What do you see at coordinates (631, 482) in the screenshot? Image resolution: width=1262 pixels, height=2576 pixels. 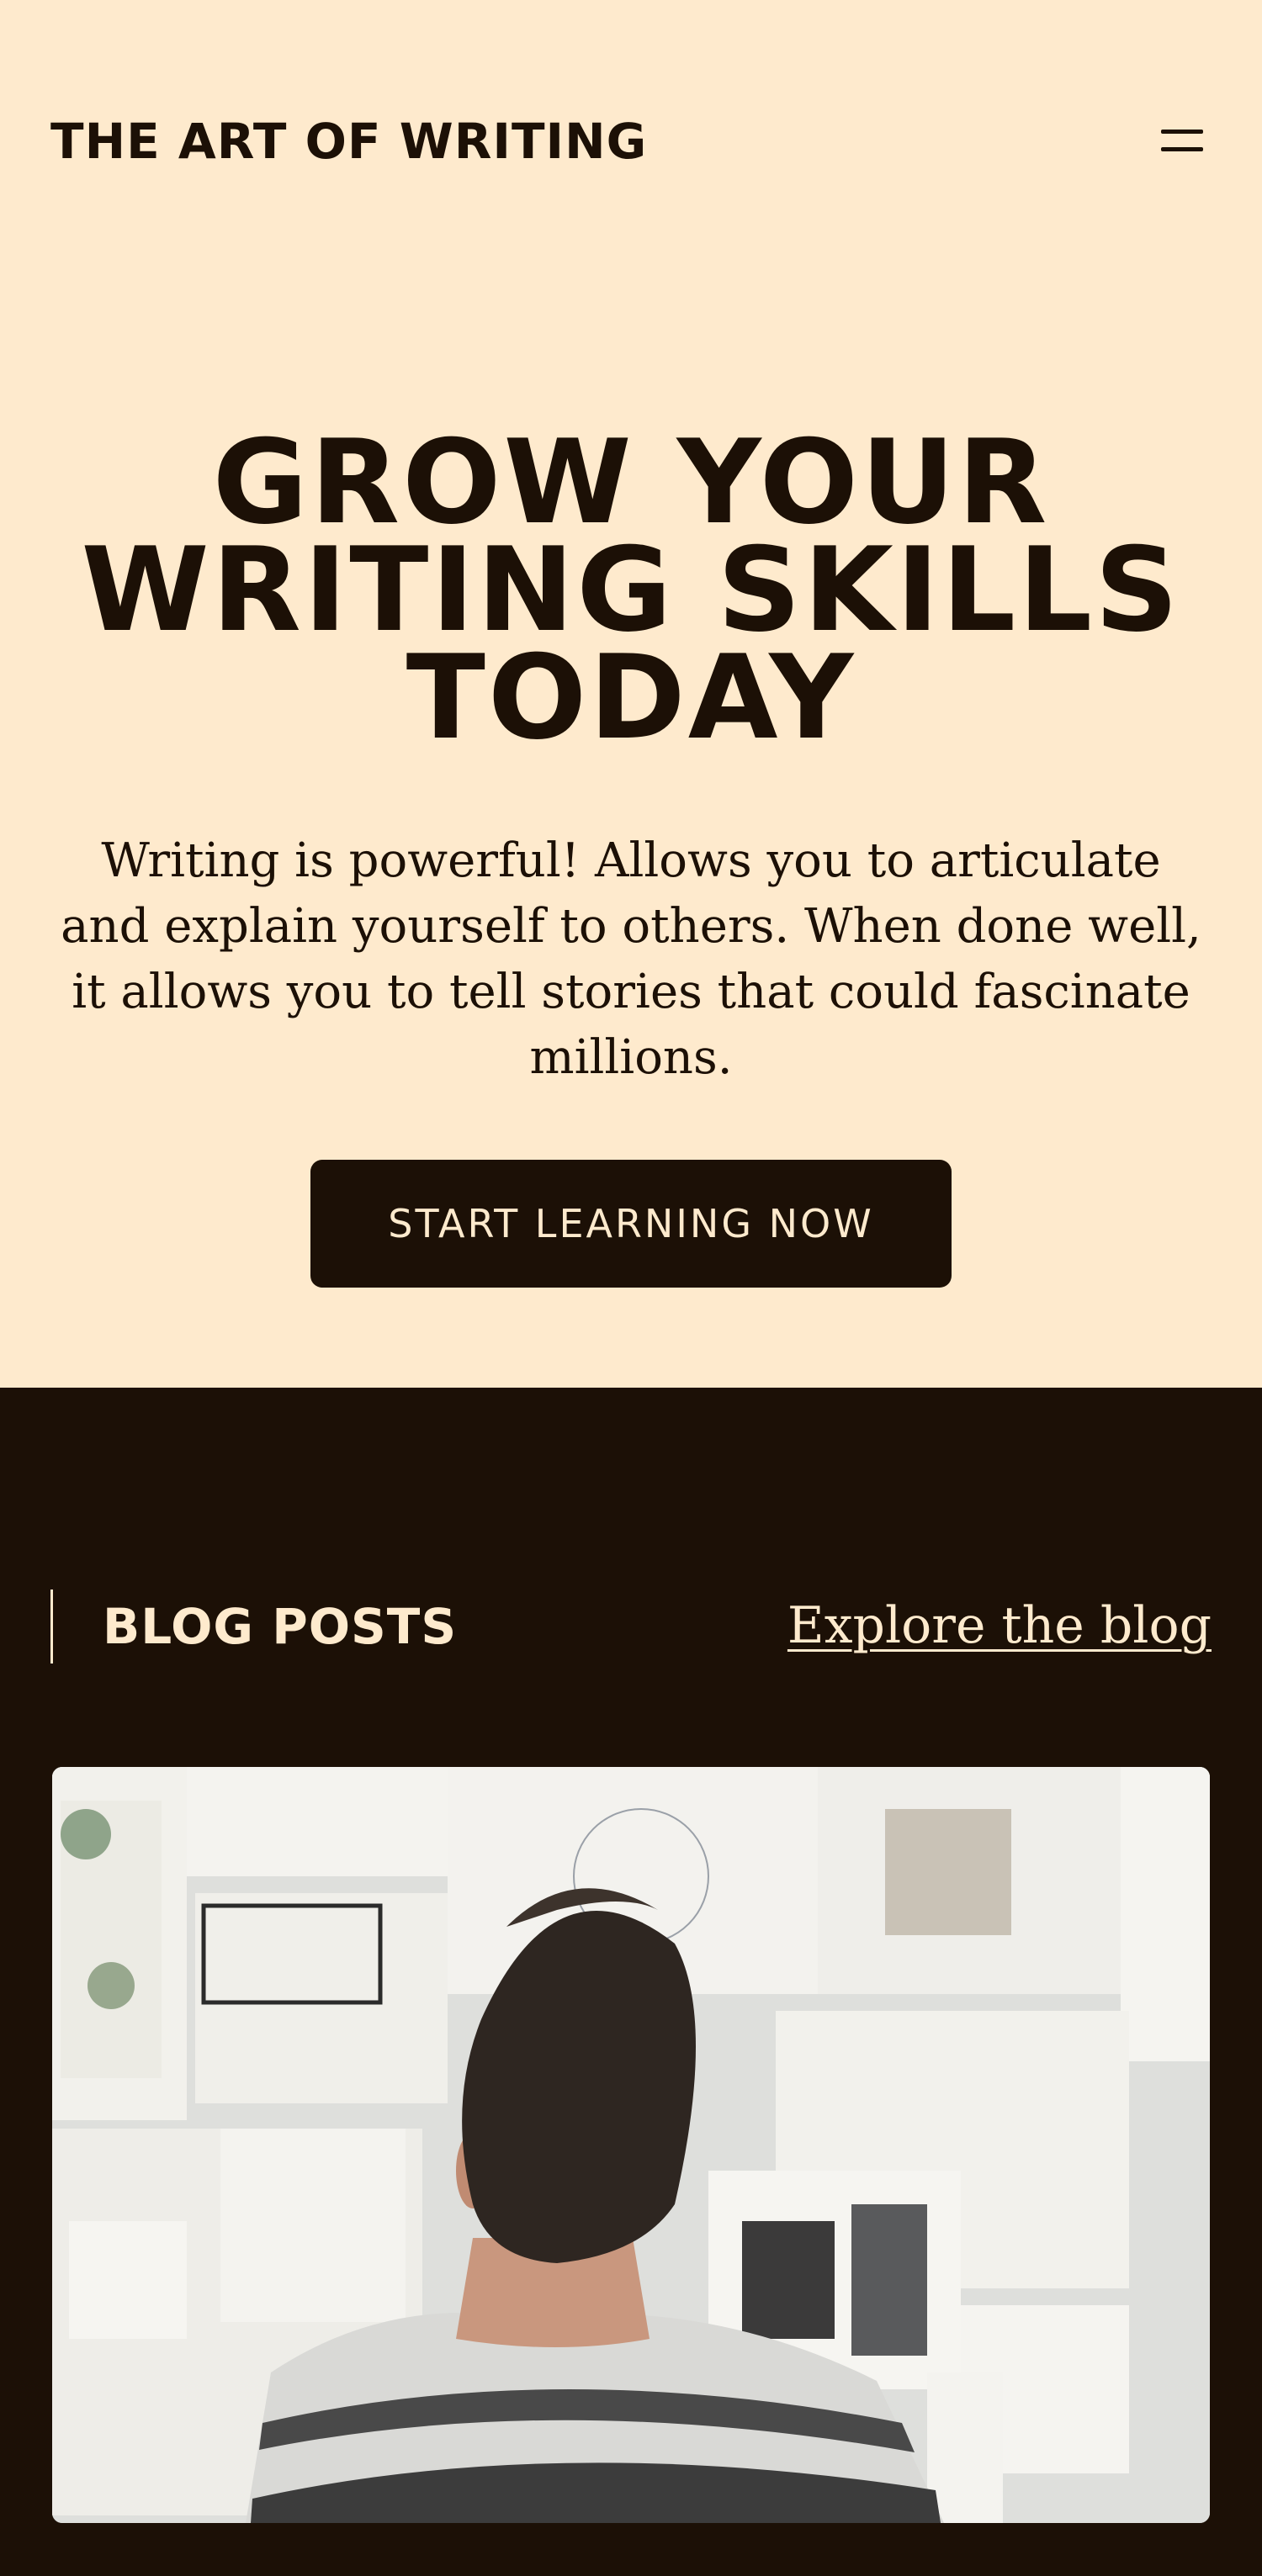 I see `headline-line-1: GROW YOUR` at bounding box center [631, 482].